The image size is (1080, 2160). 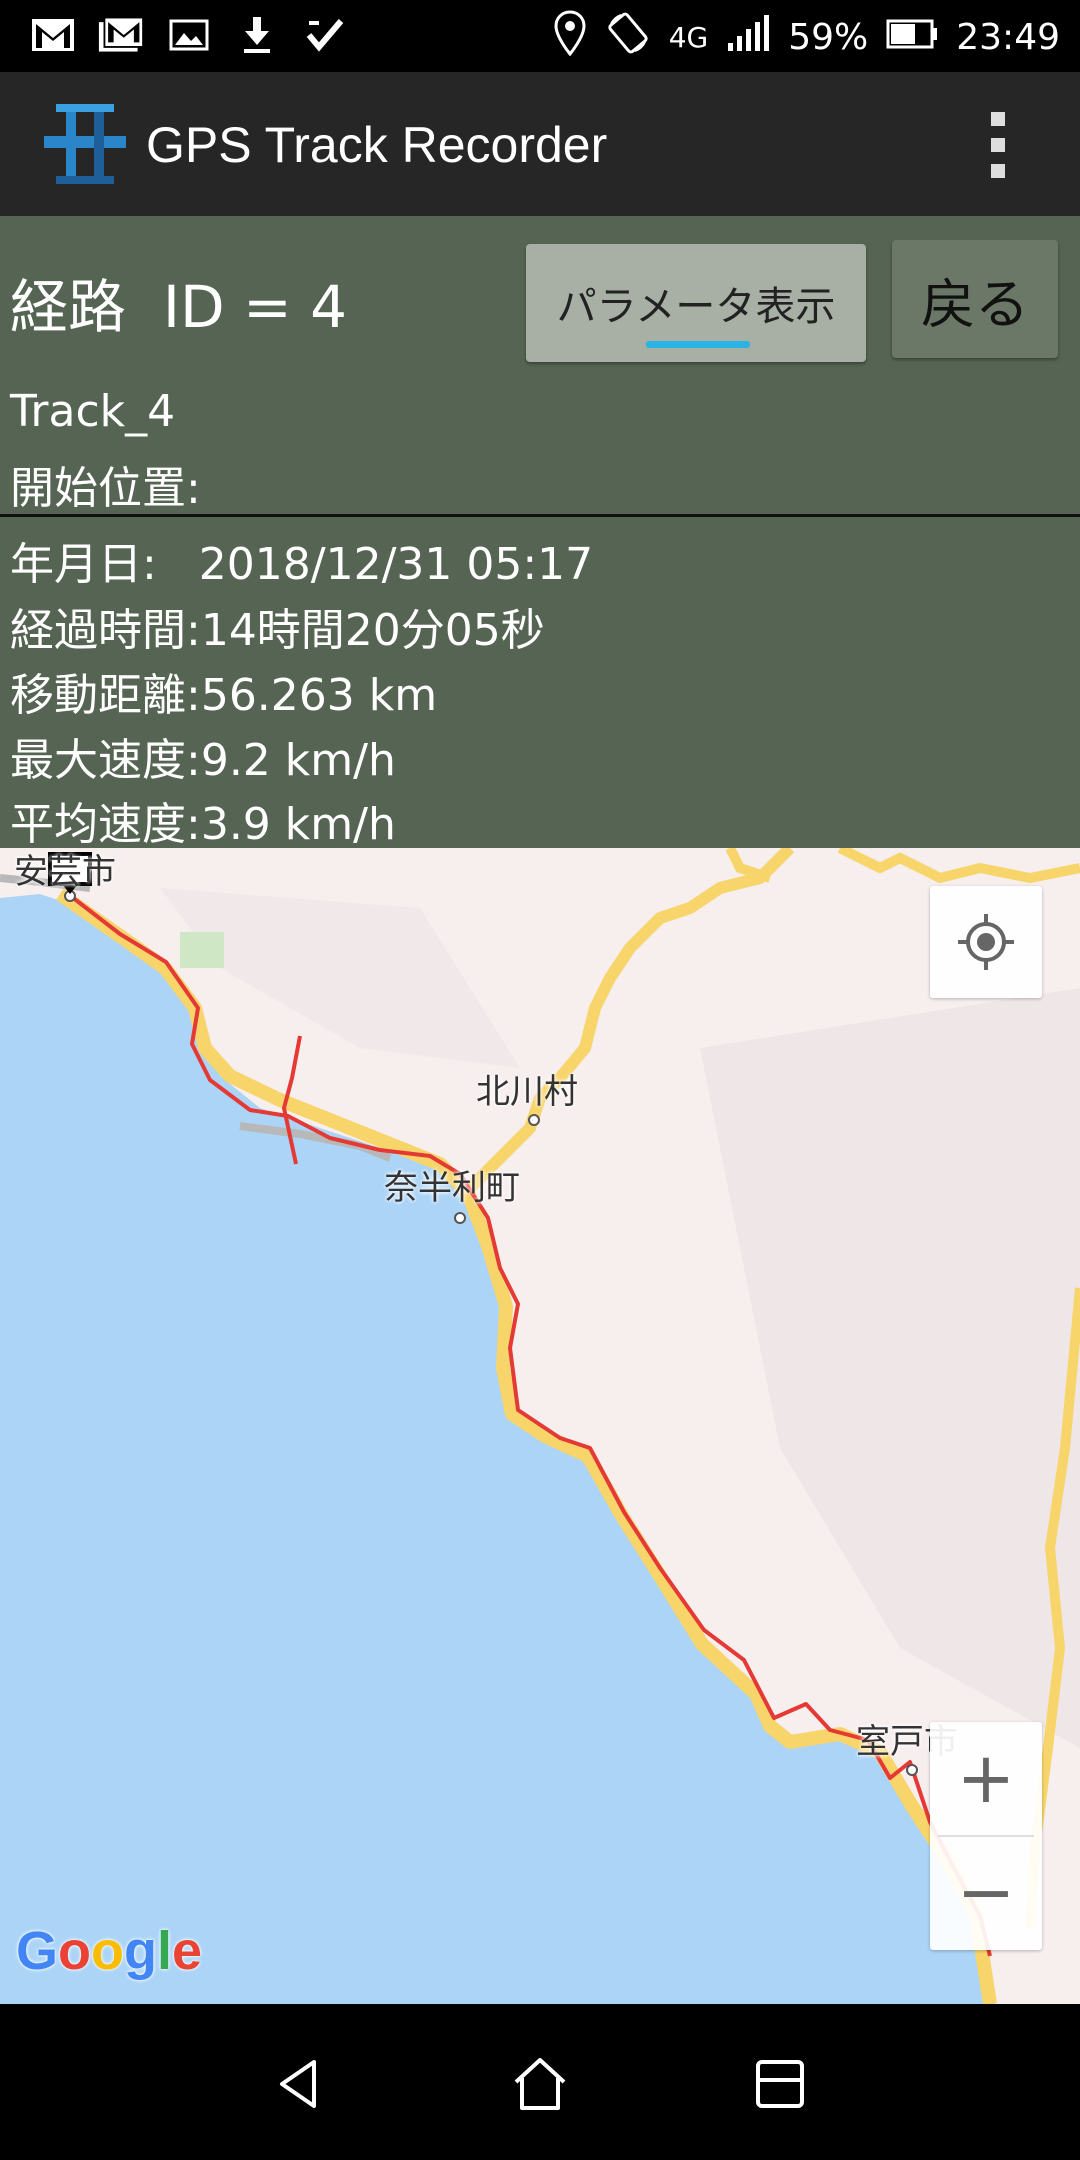 I want to click on app-title: GPS Track Recorder, so click(x=377, y=145).